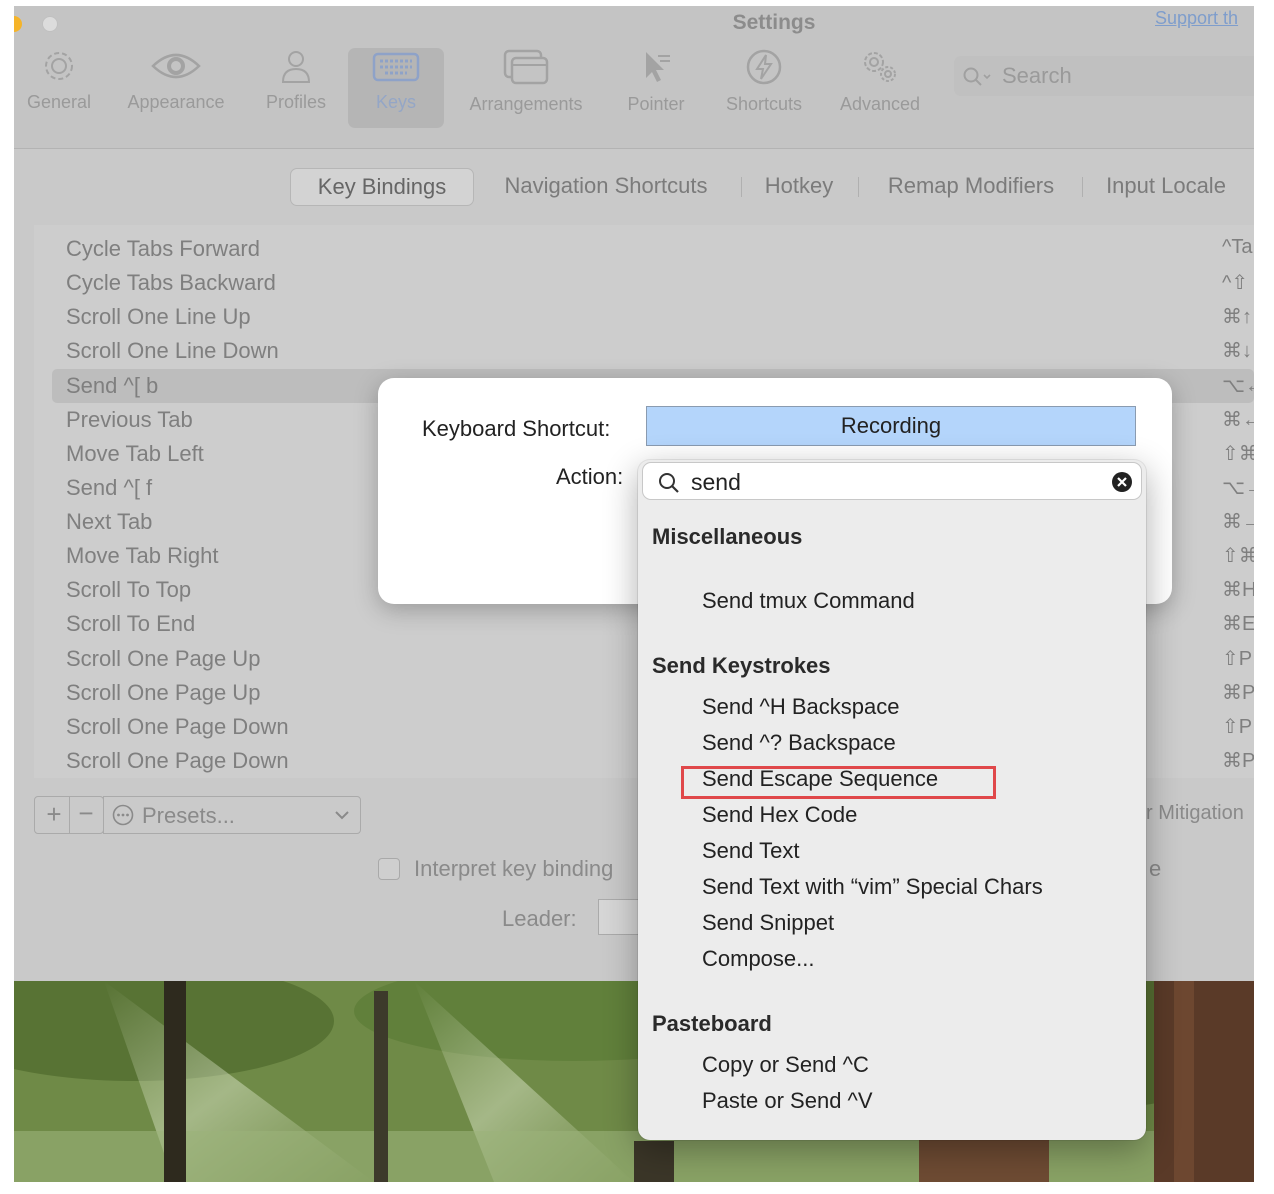 This screenshot has width=1274, height=1194. I want to click on binding-action: Scroll To End, so click(131, 623).